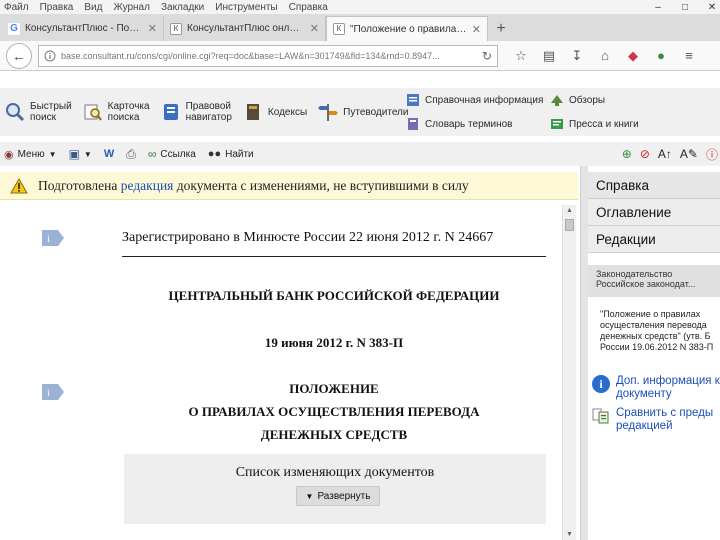 This screenshot has height=540, width=720. I want to click on close-window-icon: ✕, so click(712, 7).